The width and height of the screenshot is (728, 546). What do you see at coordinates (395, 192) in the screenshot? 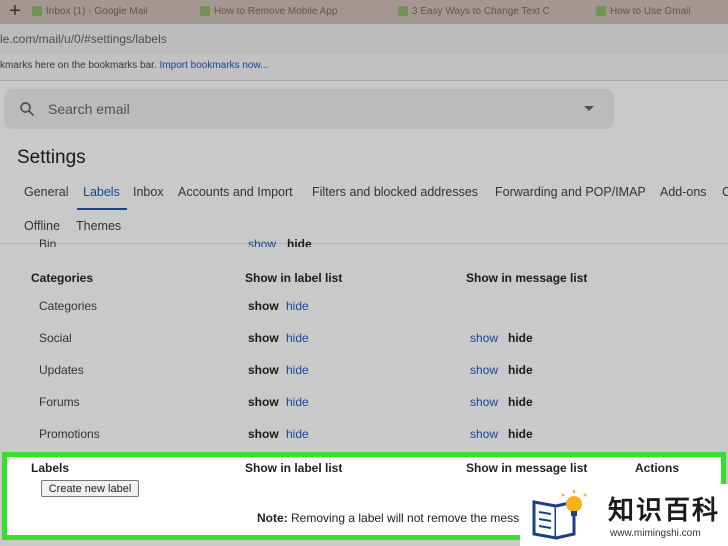
I see `tab-filters: Filters and blocked addresses` at bounding box center [395, 192].